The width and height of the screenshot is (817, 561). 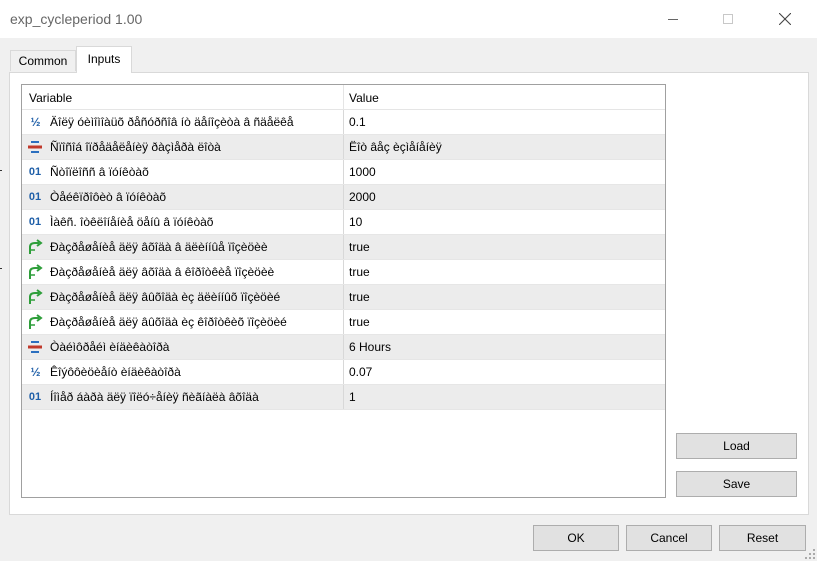 I want to click on table-row: Òàéìôðåéì èíäèêàòîðà 6 Hours, so click(x=343, y=347).